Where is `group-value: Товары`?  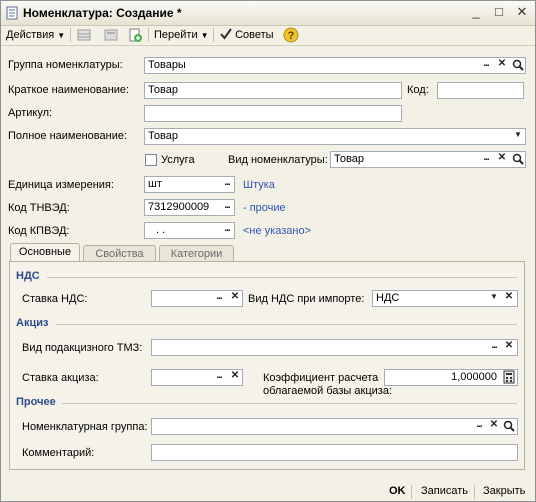
group-value: Товары is located at coordinates (167, 65).